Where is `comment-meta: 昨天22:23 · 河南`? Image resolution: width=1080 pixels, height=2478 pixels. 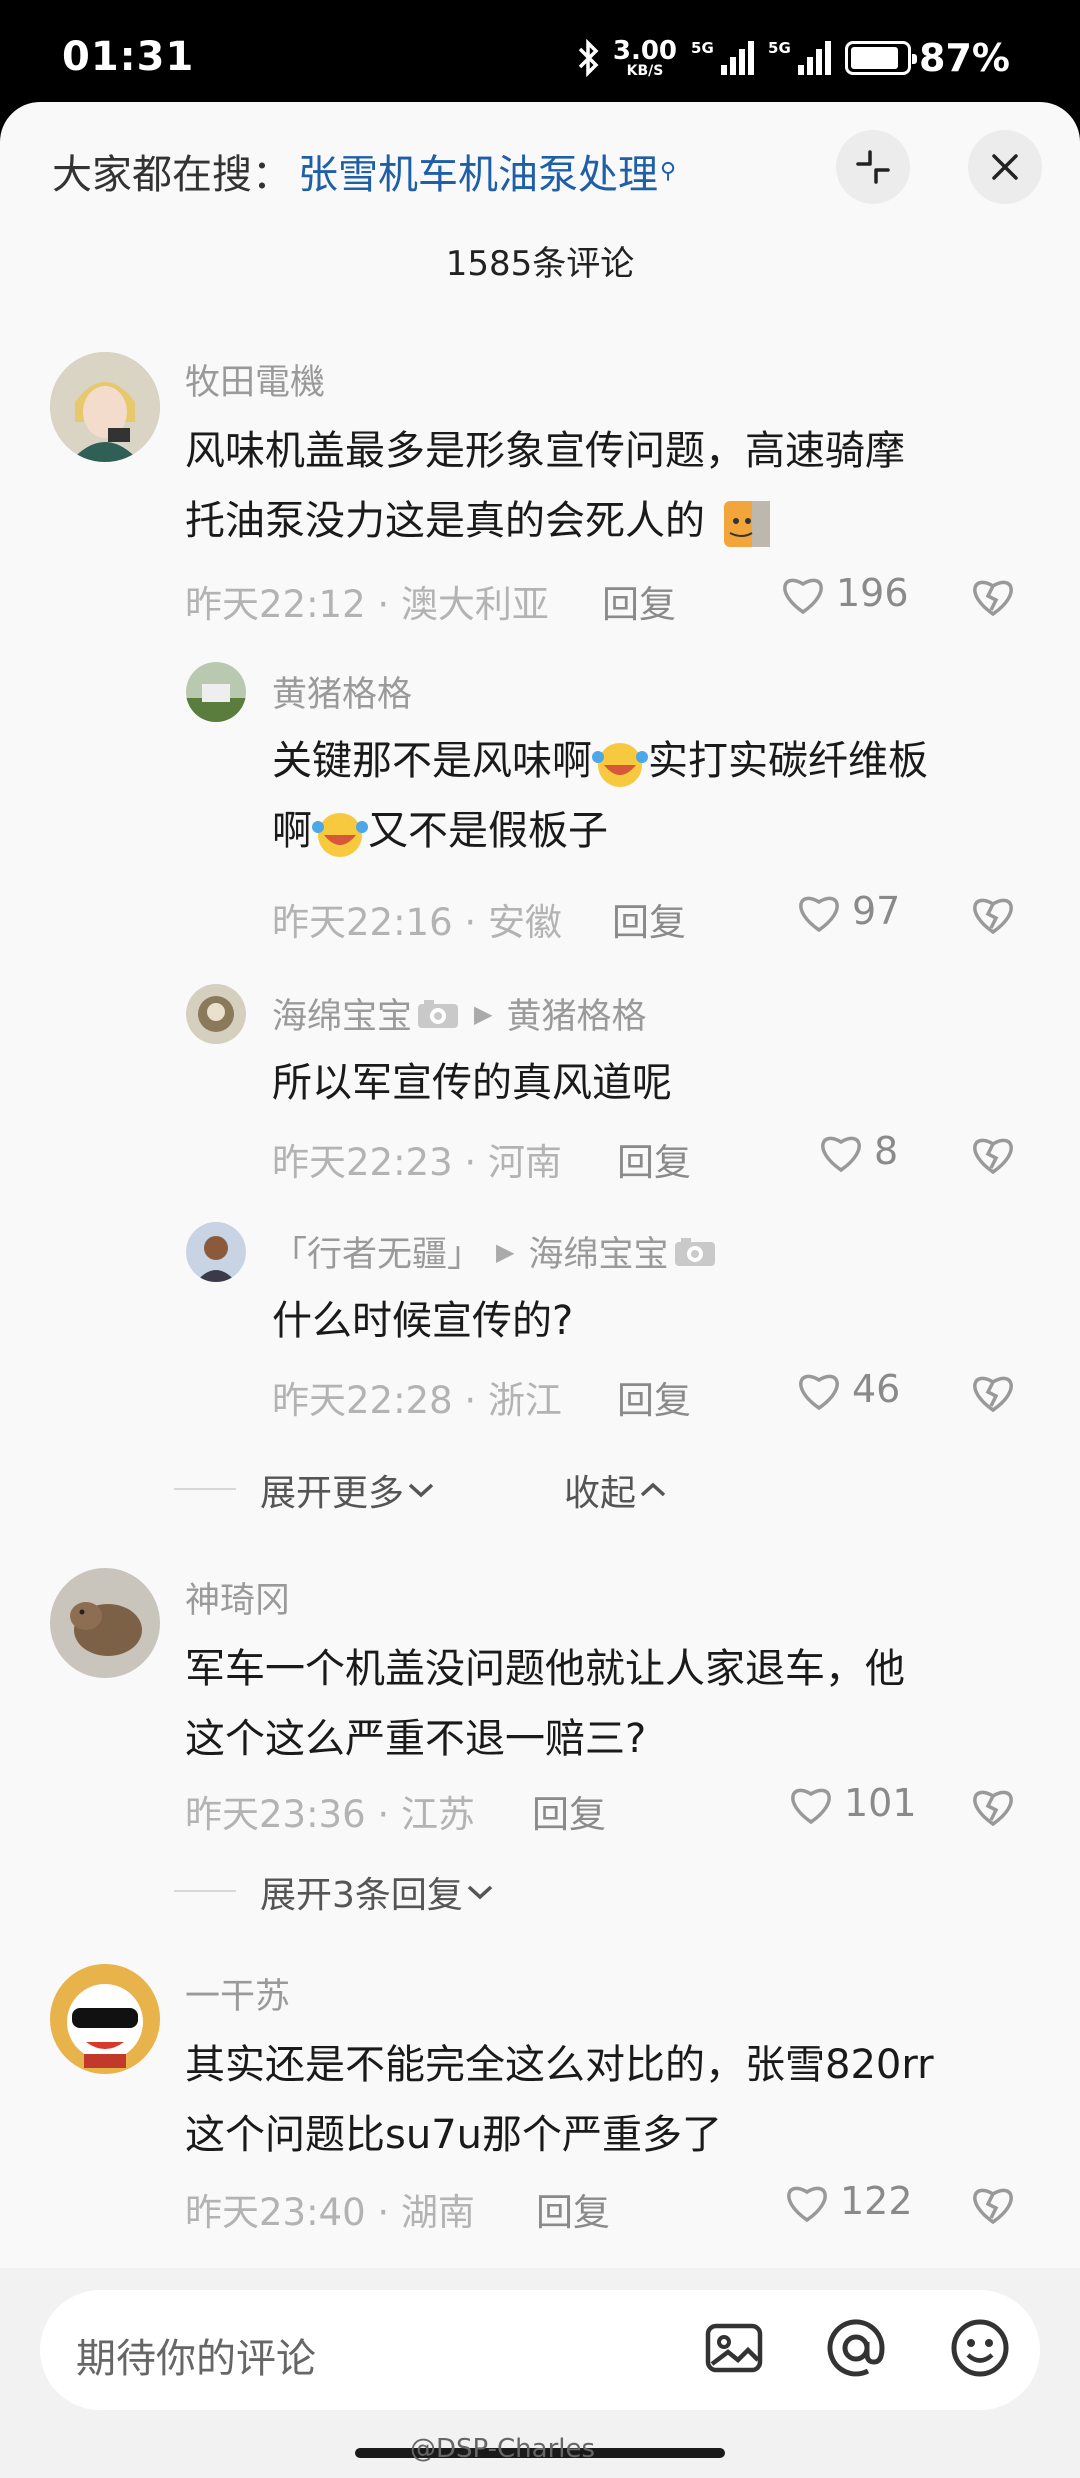
comment-meta: 昨天22:23 · 河南 is located at coordinates (417, 1162).